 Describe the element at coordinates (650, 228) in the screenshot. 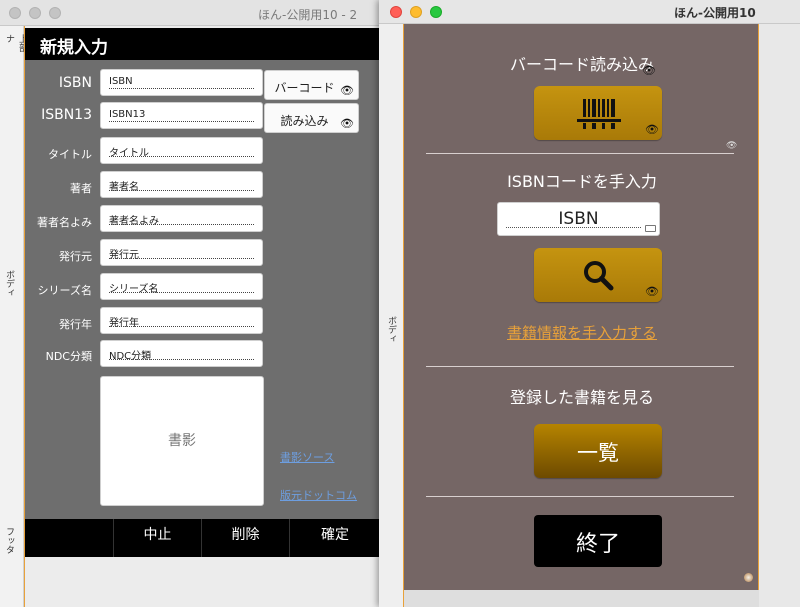

I see `keyboard-icon` at that location.